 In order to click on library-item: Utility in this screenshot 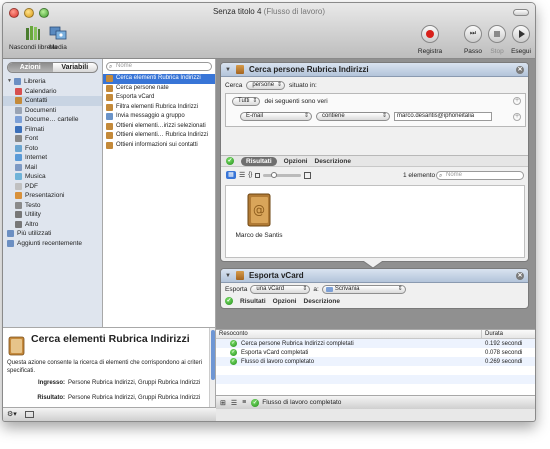, I will do `click(52, 215)`.